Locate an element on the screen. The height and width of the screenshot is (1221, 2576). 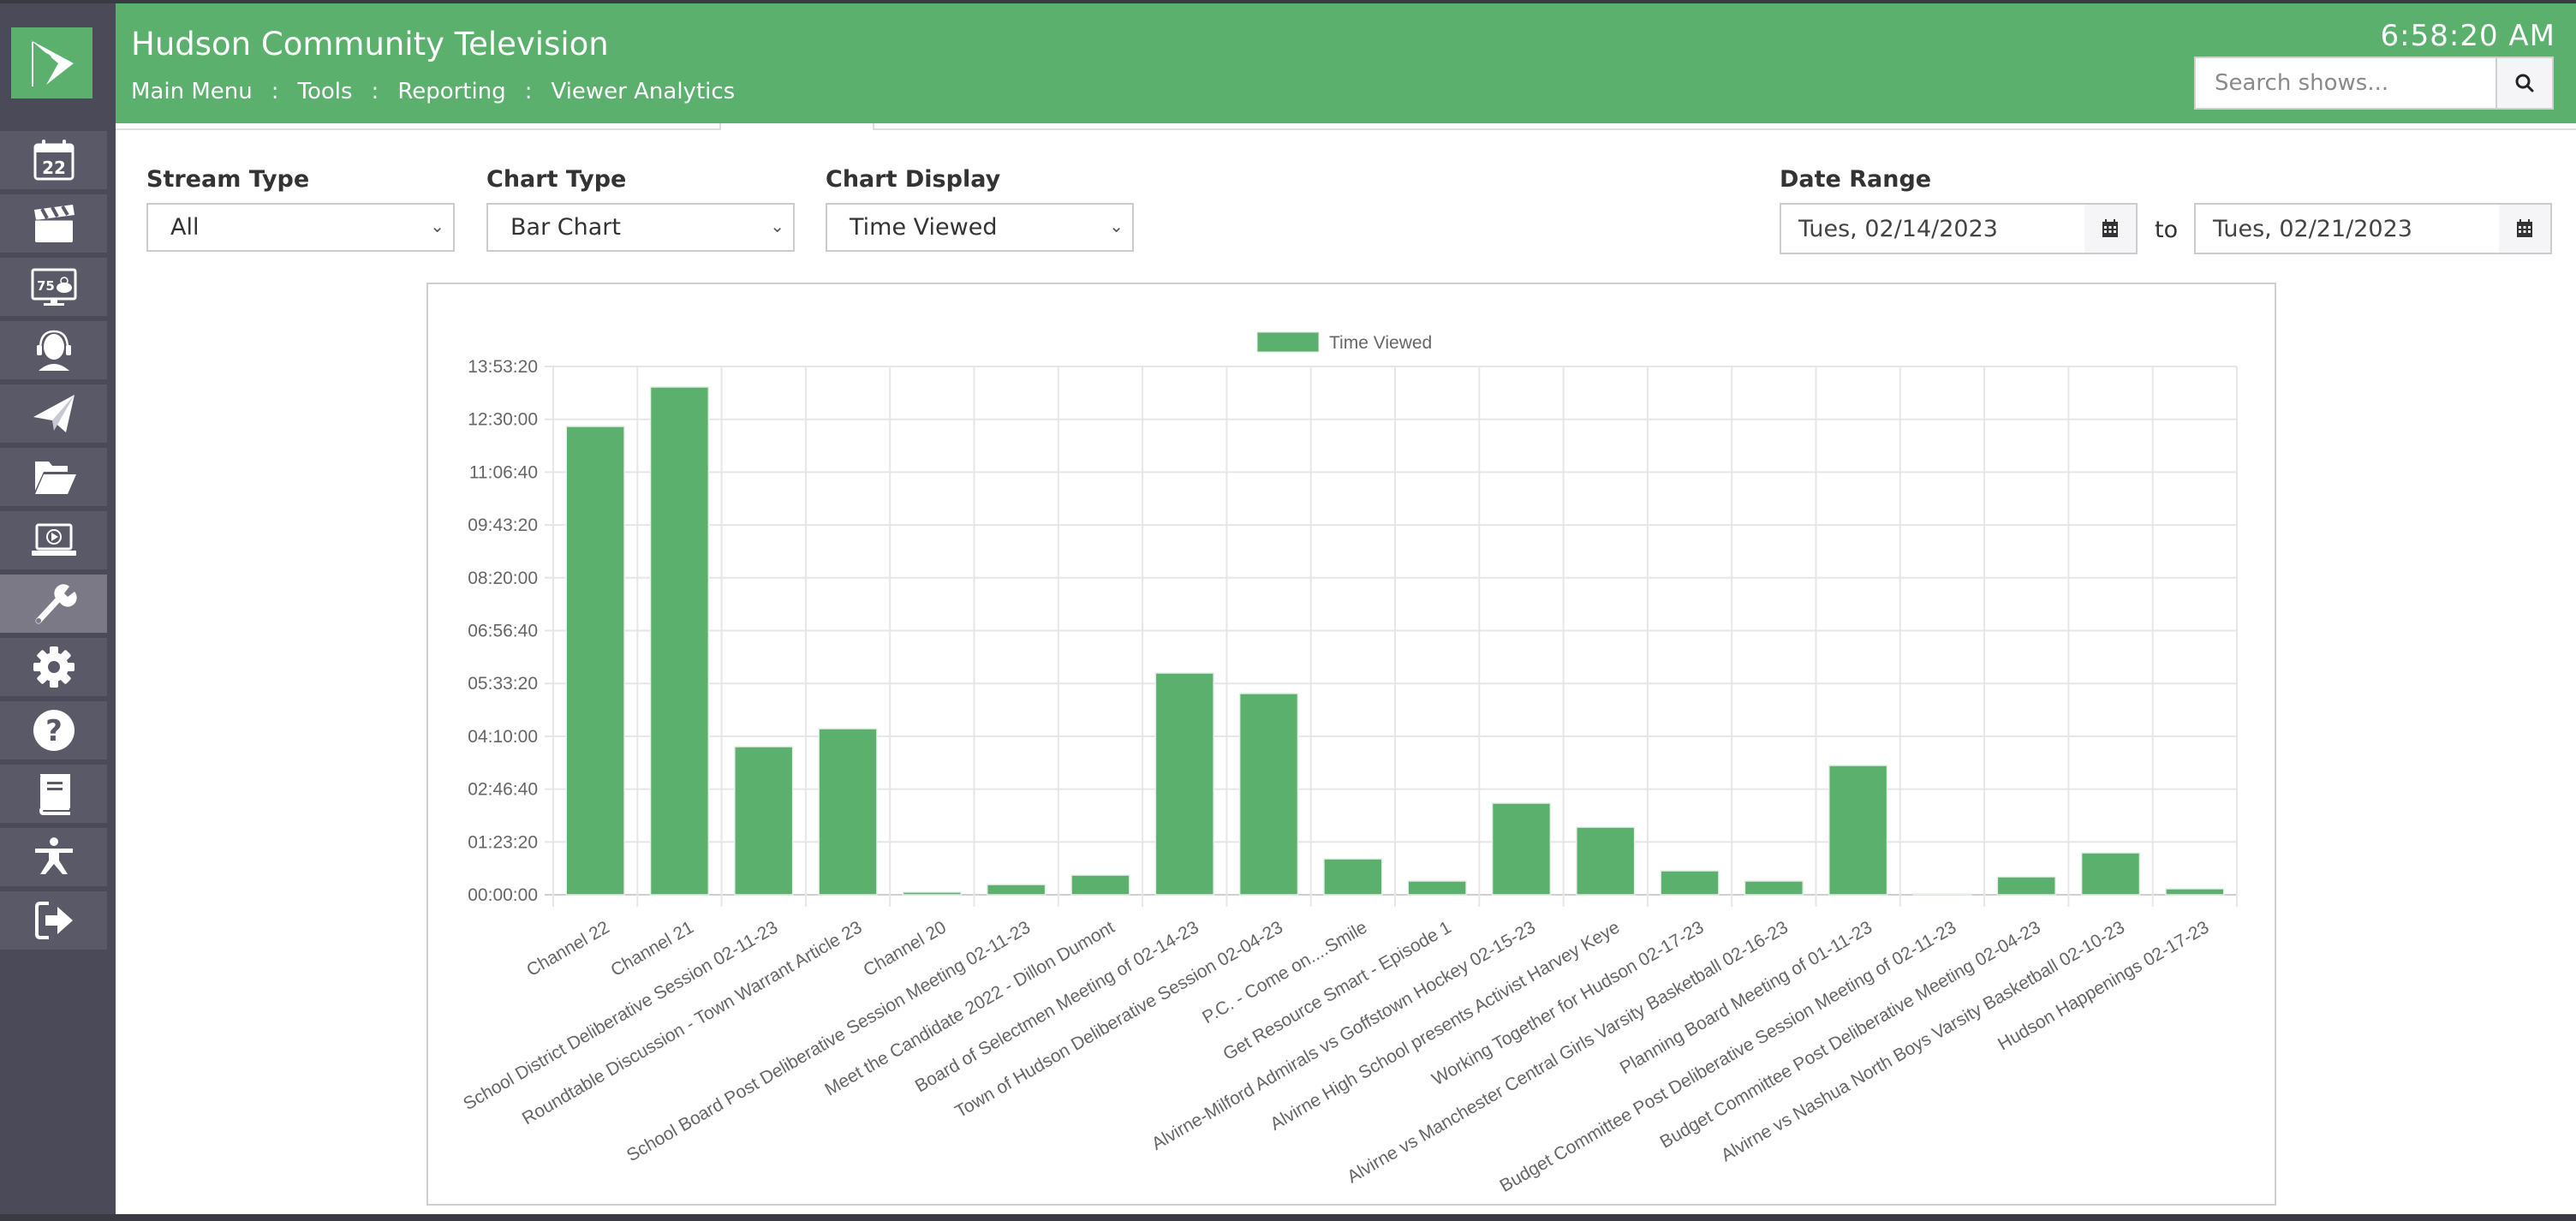
calendar-icon is located at coordinates (2524, 228).